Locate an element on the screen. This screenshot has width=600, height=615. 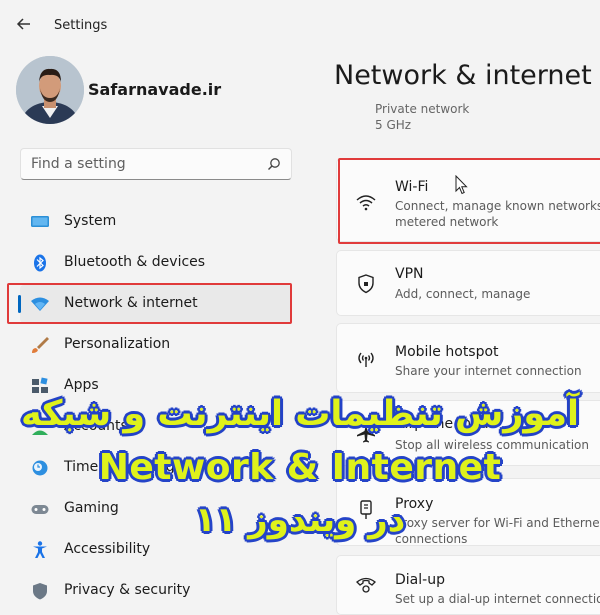
network-type-text: Private network is located at coordinates (422, 109).